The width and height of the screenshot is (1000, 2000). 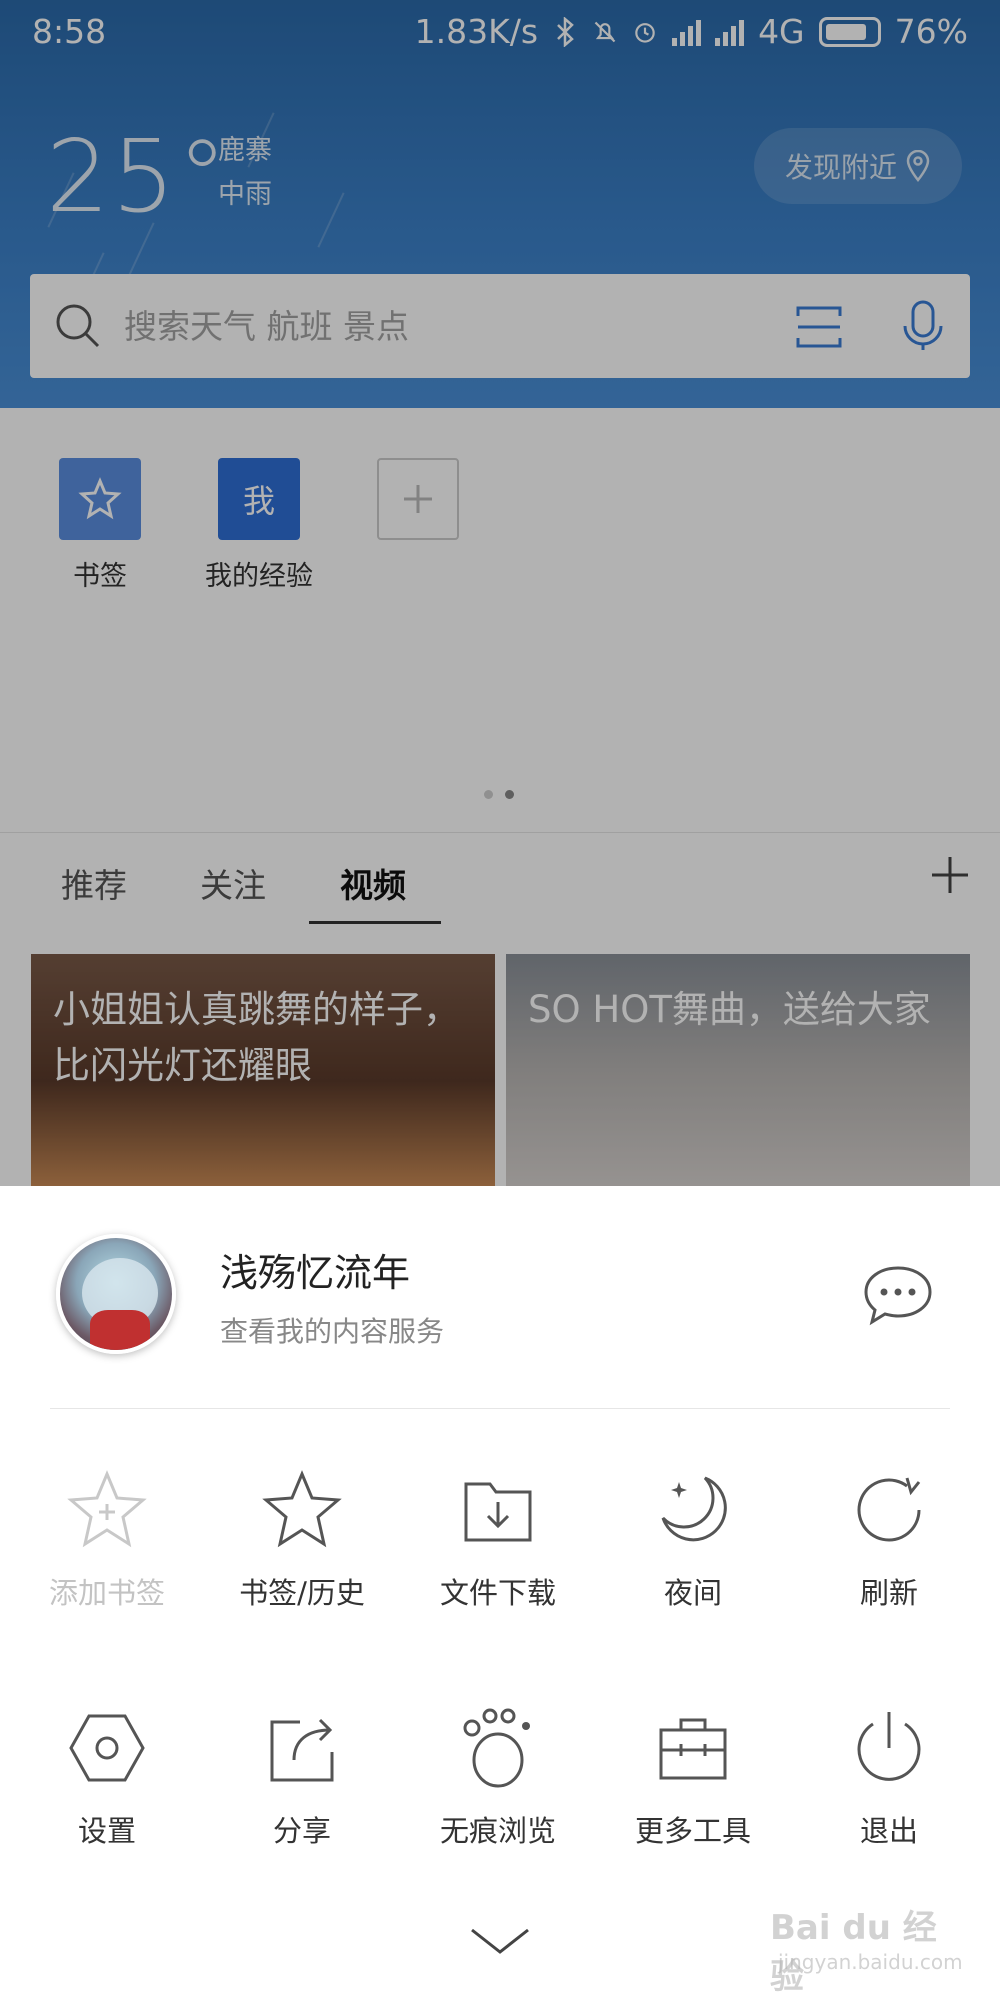 What do you see at coordinates (870, 1962) in the screenshot?
I see `baidu-watermark-url: jingyan.baidu.com` at bounding box center [870, 1962].